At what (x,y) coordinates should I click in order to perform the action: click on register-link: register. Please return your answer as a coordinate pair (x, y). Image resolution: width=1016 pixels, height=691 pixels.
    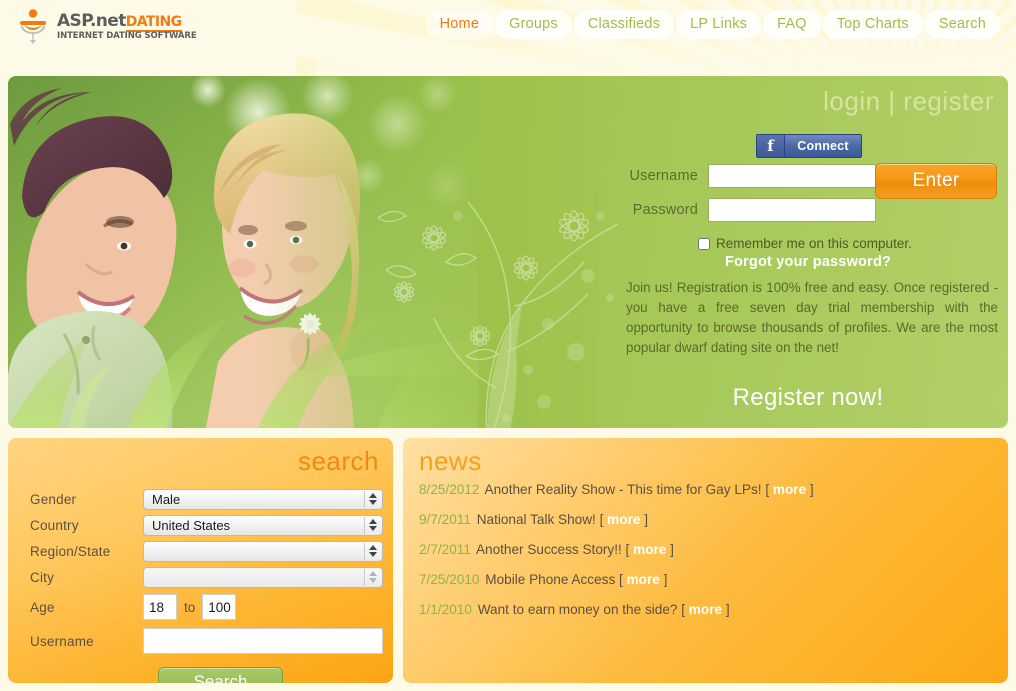
    Looking at the image, I should click on (948, 101).